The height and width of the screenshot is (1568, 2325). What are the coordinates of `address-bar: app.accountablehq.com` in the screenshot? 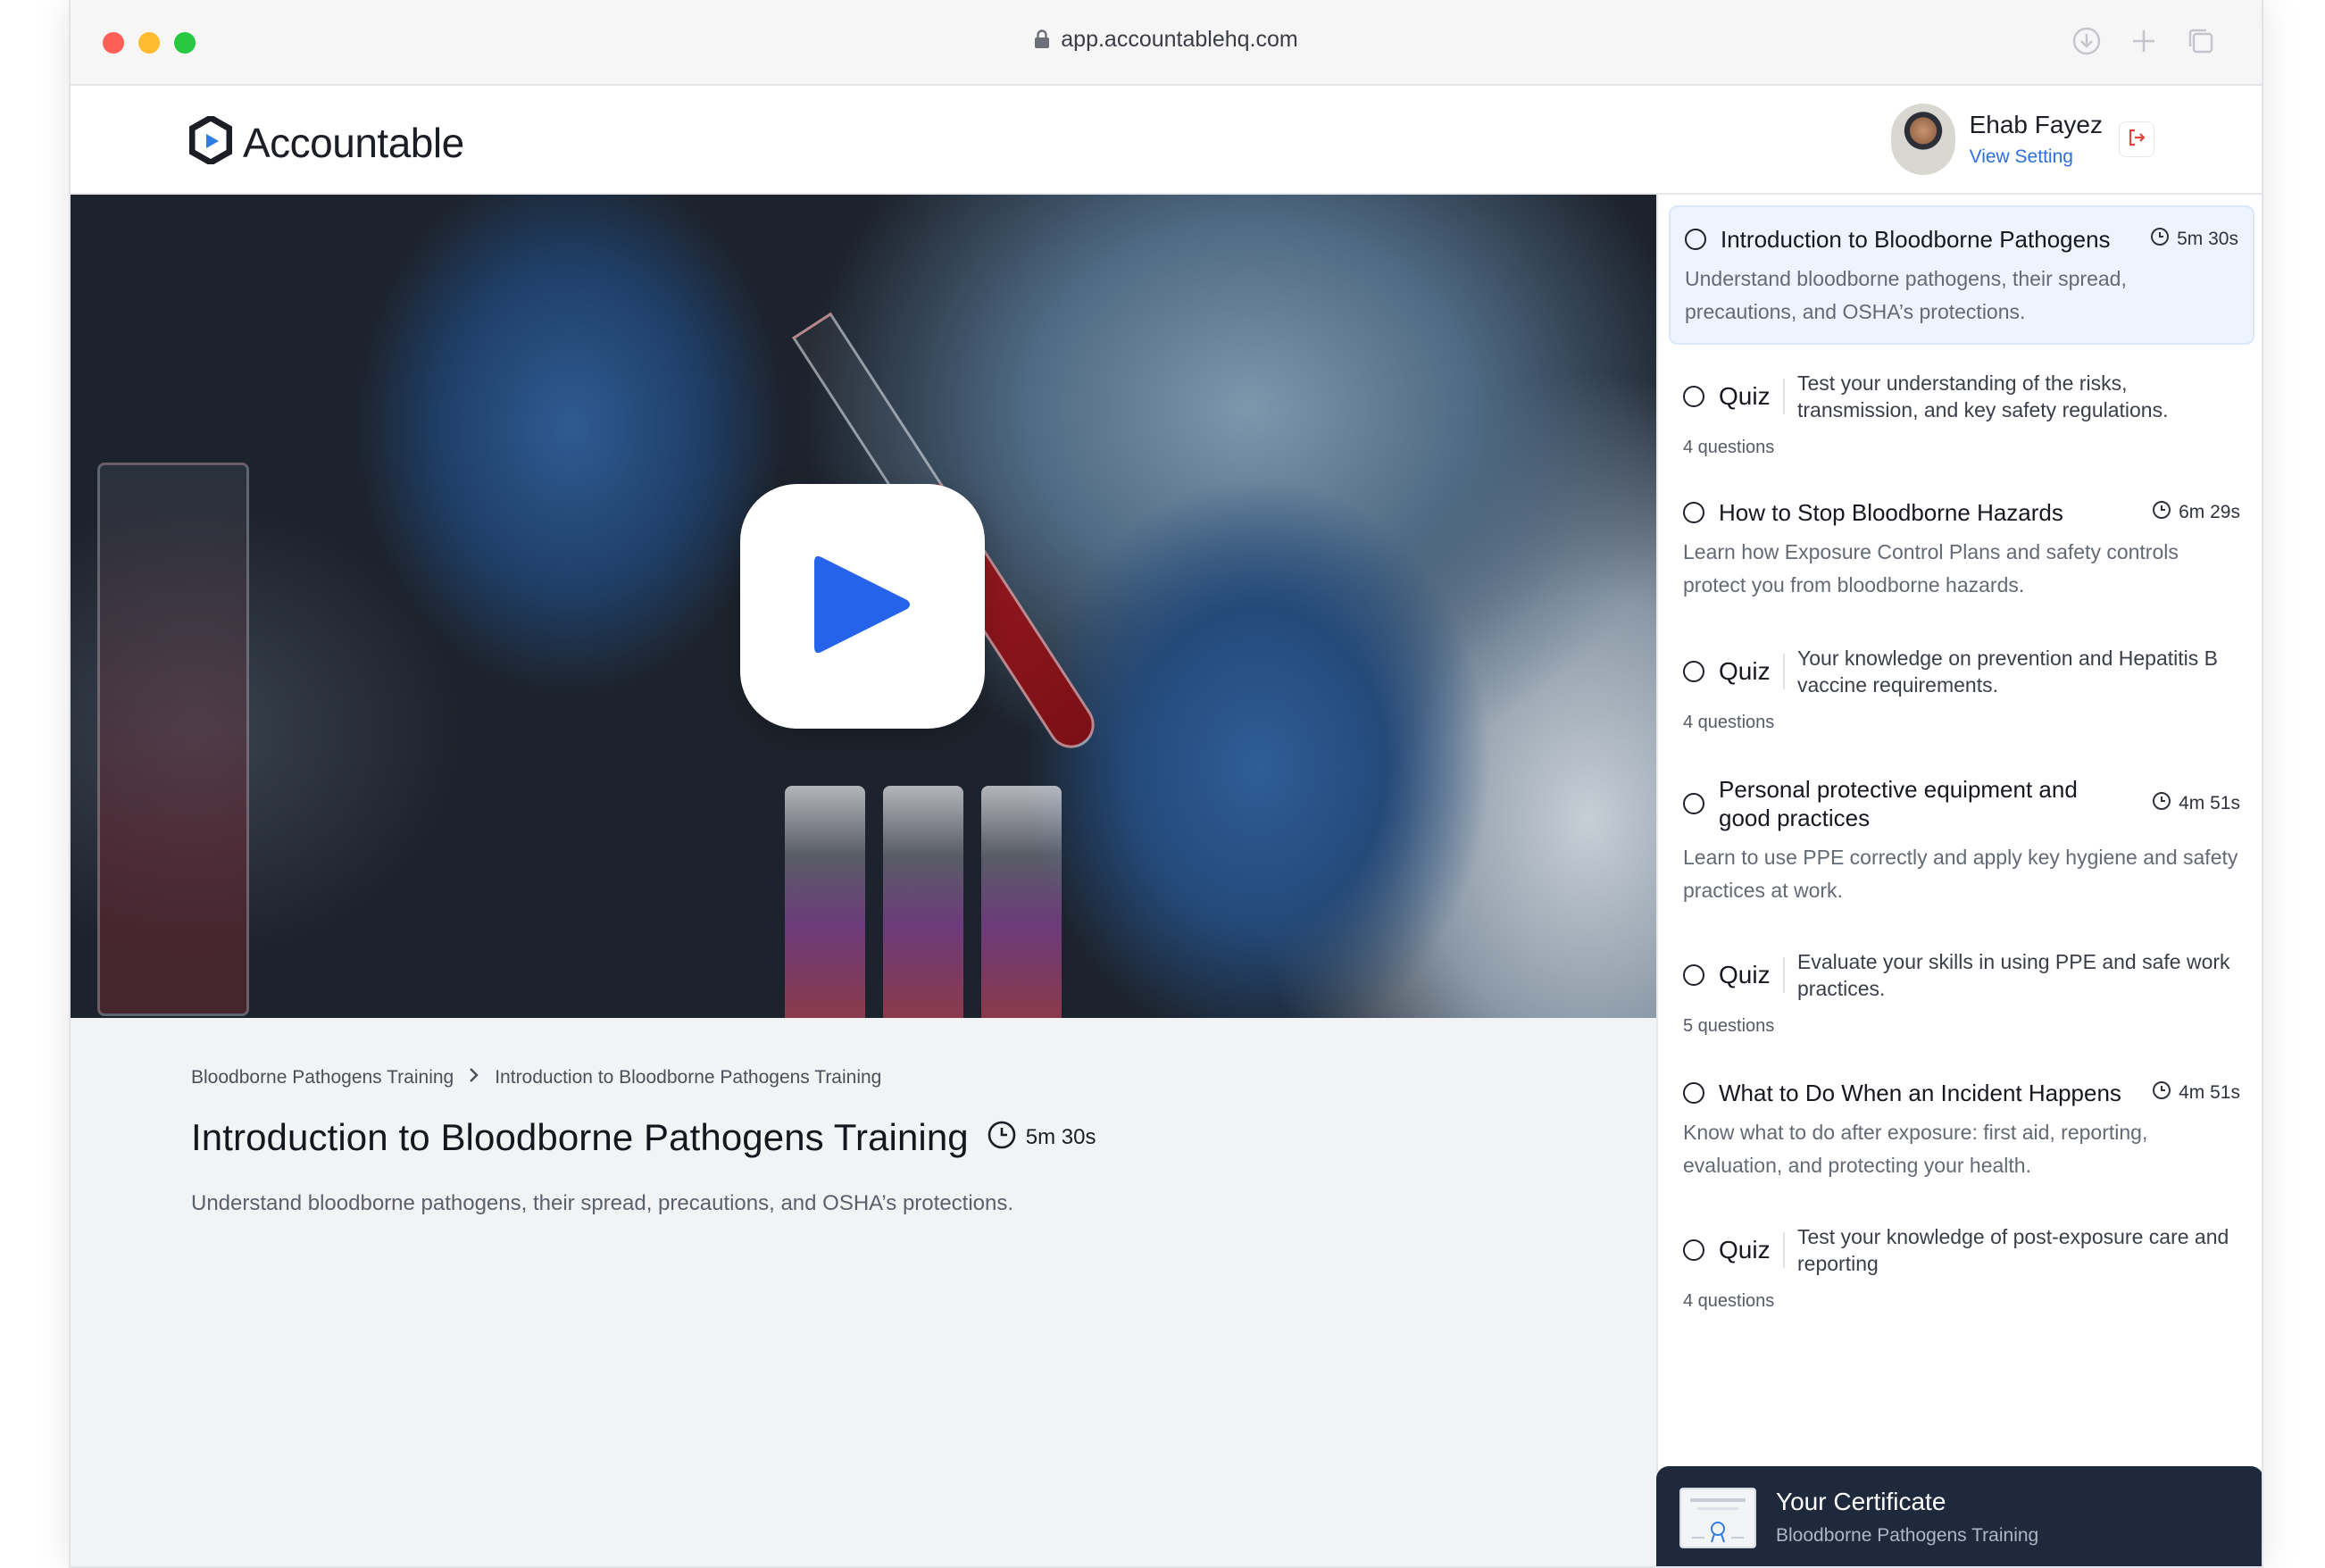 It's located at (1166, 41).